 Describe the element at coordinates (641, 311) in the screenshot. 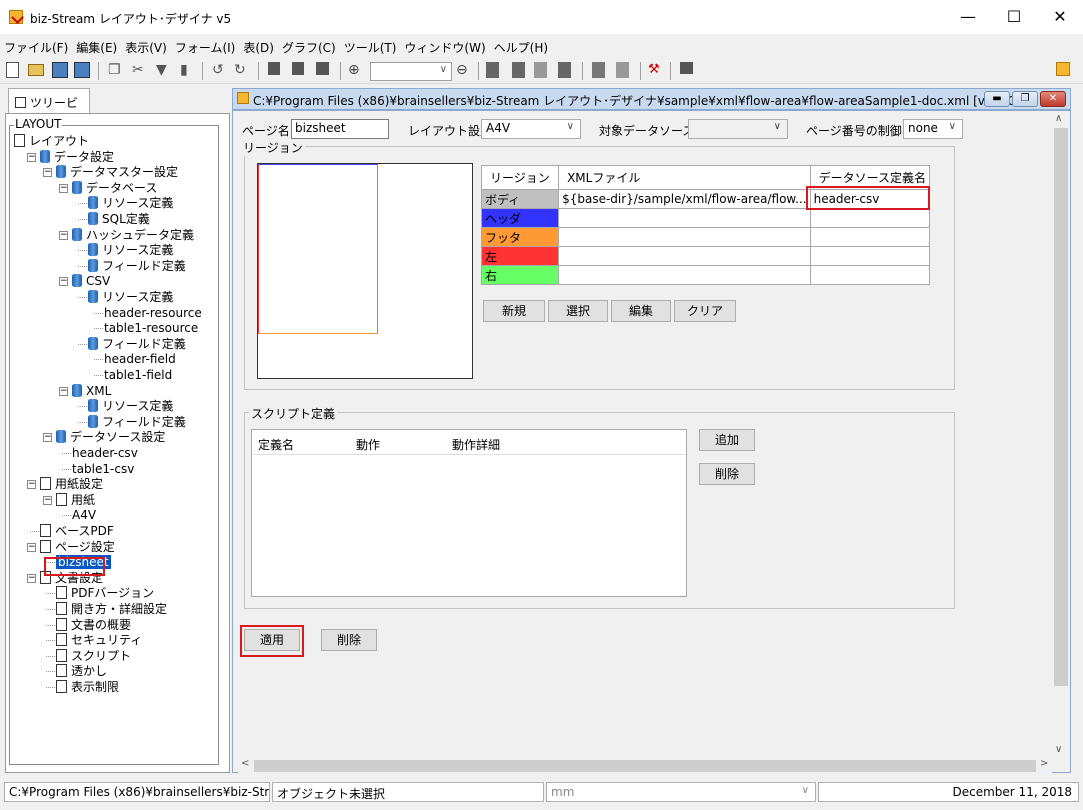

I see `region-edit-button: 編集` at that location.